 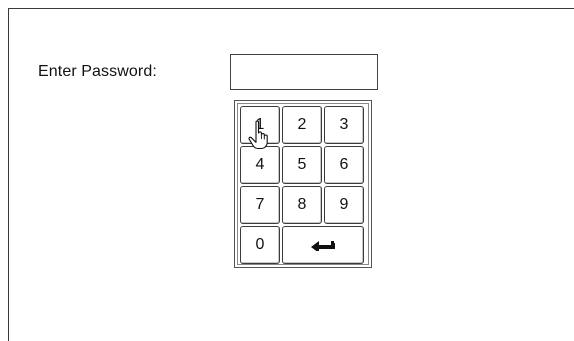 What do you see at coordinates (344, 205) in the screenshot?
I see `key-9: 9` at bounding box center [344, 205].